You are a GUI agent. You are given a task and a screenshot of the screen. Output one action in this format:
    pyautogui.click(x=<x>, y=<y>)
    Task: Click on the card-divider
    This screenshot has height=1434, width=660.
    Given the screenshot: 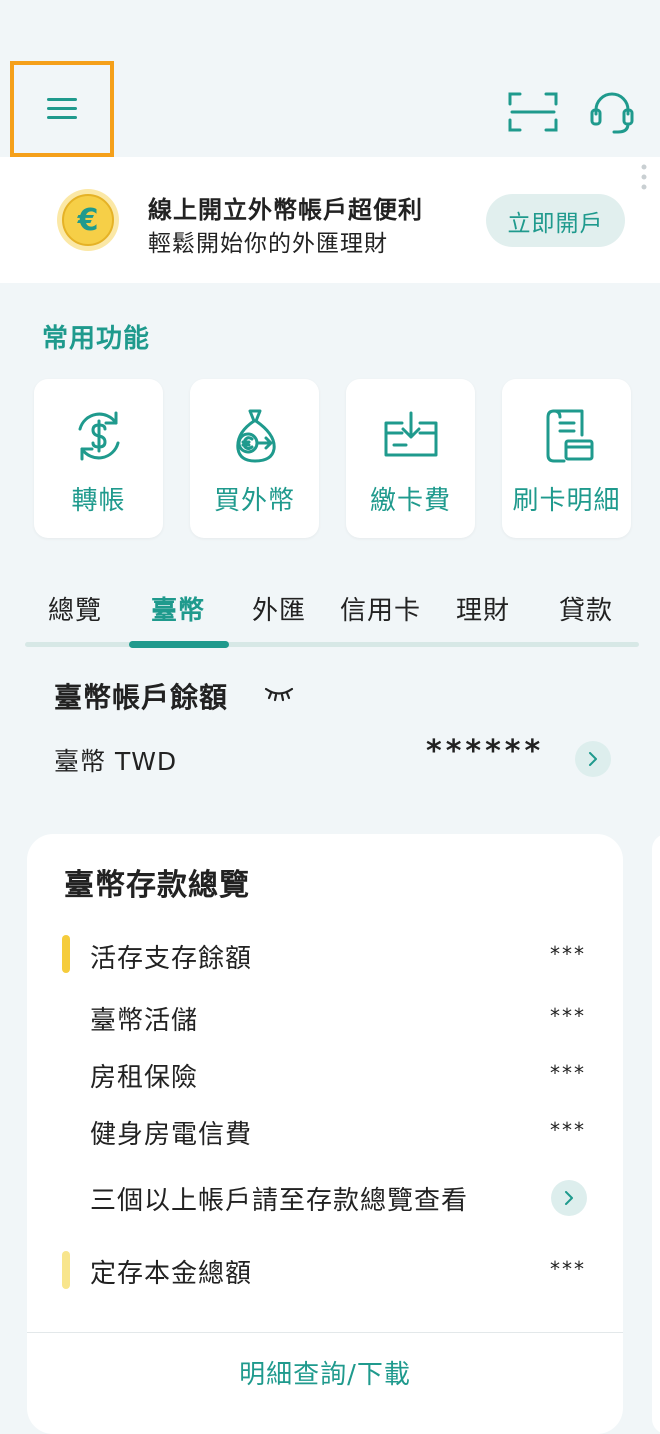 What is the action you would take?
    pyautogui.click(x=325, y=1332)
    